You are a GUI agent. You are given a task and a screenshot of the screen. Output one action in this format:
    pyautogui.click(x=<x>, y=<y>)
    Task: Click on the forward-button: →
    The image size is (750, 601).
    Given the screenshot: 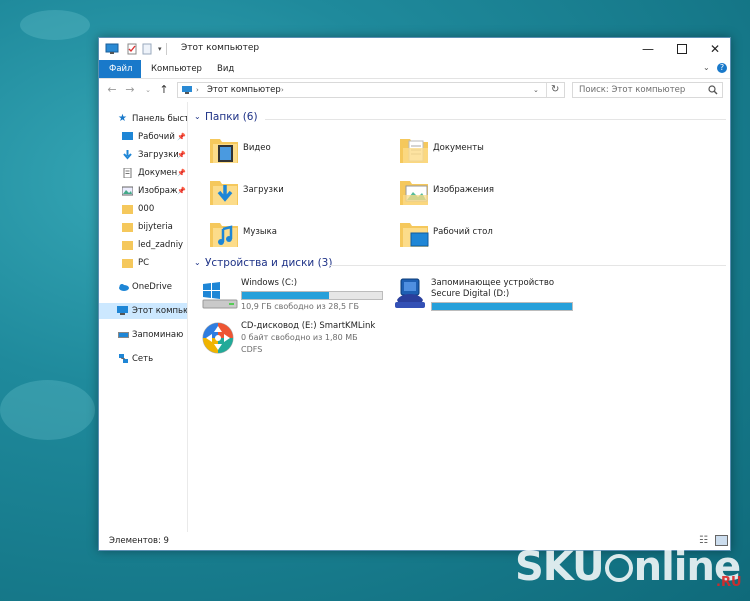 What is the action you would take?
    pyautogui.click(x=130, y=90)
    